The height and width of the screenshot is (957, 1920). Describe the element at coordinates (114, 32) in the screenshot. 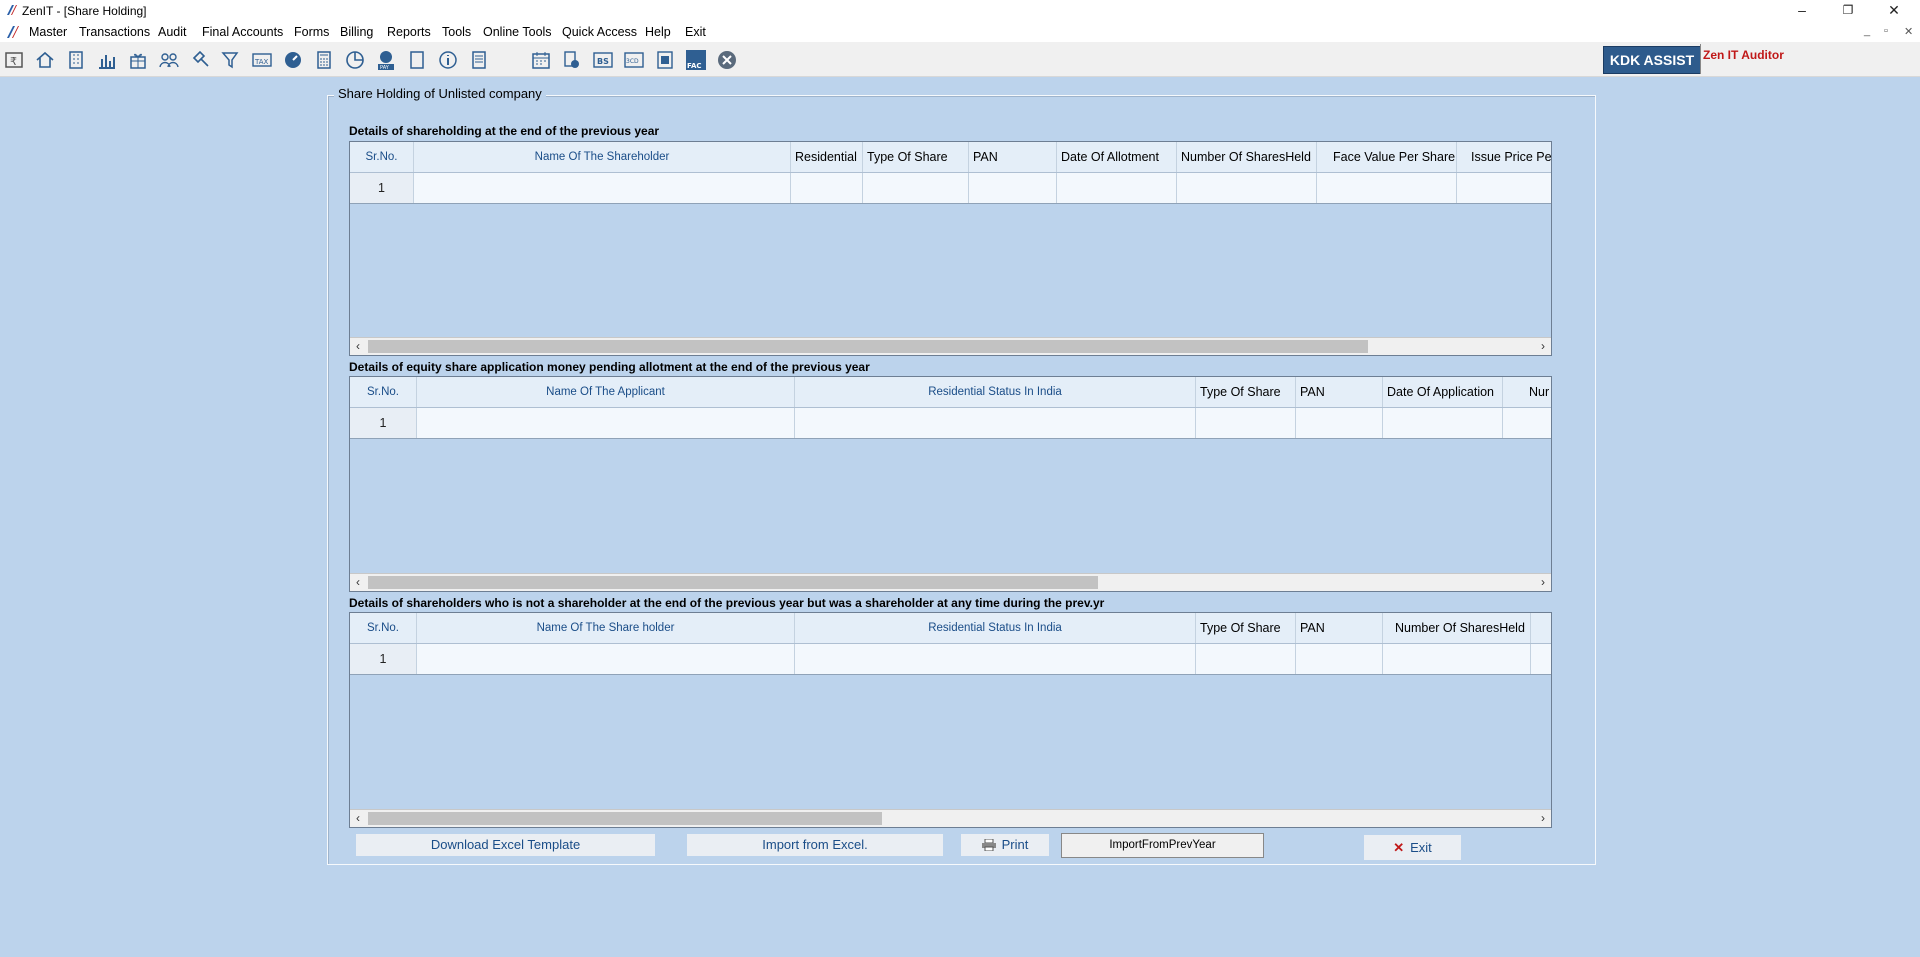

I see `menu-transactions: Transactions` at that location.